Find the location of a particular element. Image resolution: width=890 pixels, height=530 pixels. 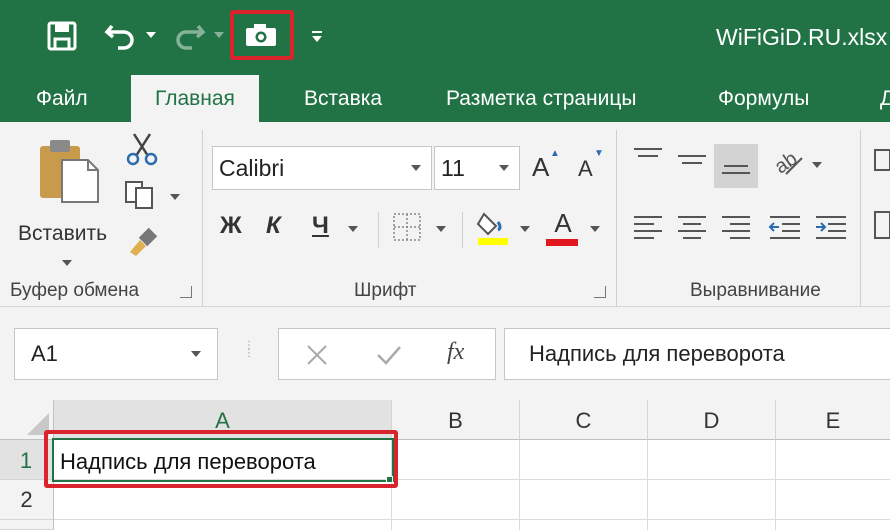

align-bottom-button is located at coordinates (736, 166).